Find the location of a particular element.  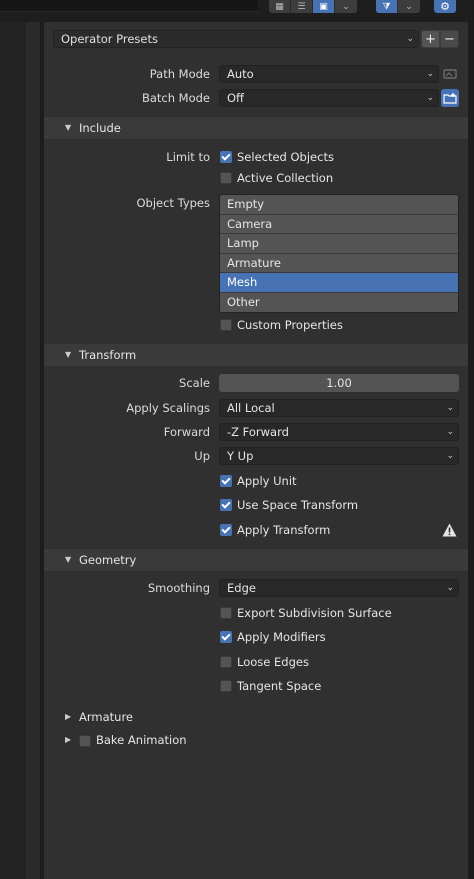

apply-scalings-value: All Local is located at coordinates (251, 408).